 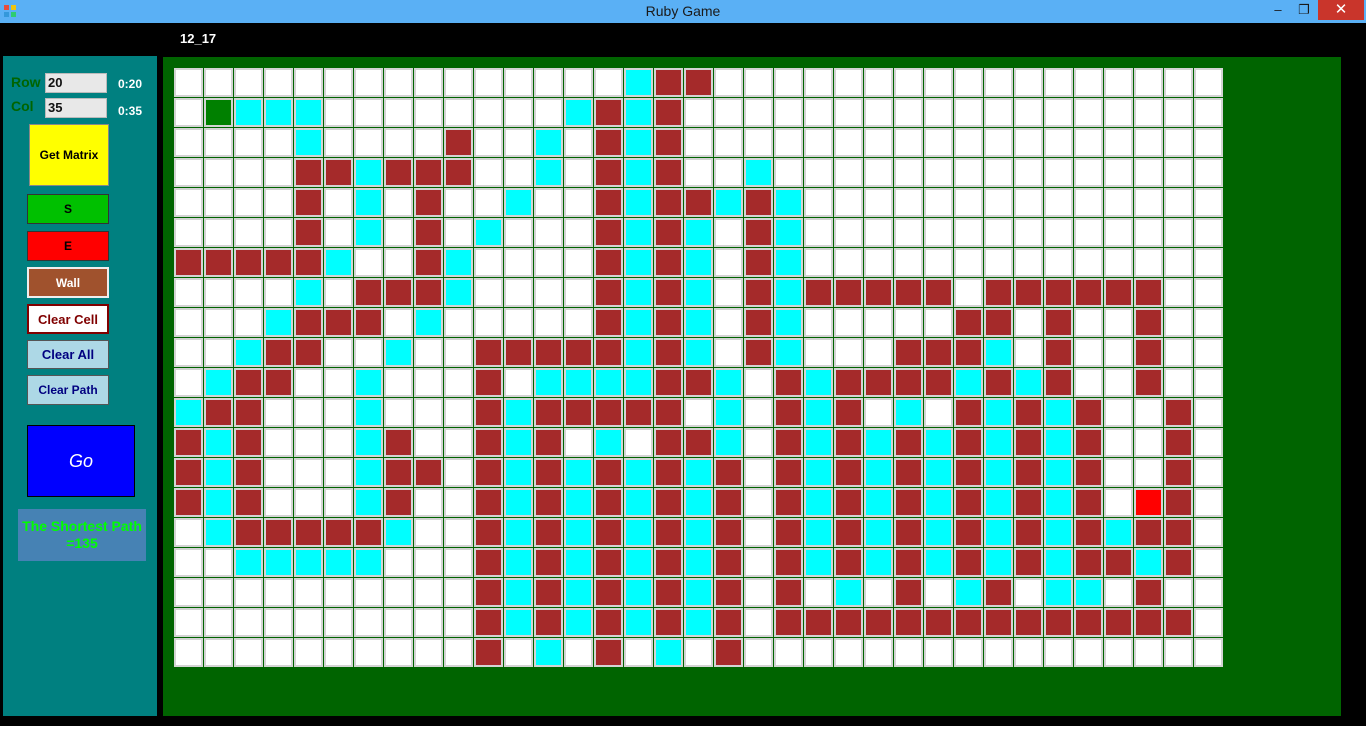 I want to click on grid-cell-end, so click(x=1148, y=502).